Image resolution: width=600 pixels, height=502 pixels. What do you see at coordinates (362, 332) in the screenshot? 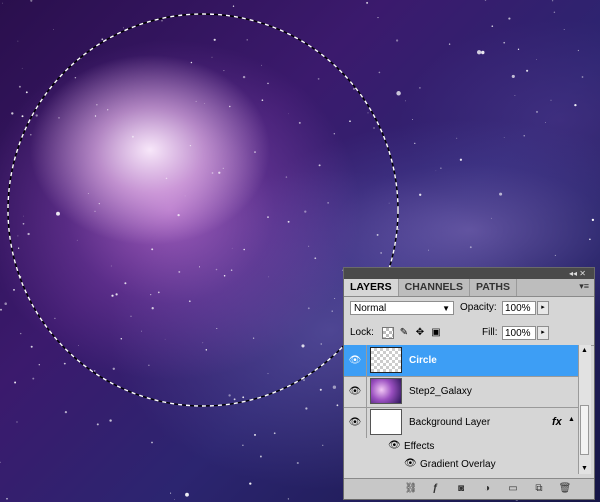
I see `lock-label: Lock:` at bounding box center [362, 332].